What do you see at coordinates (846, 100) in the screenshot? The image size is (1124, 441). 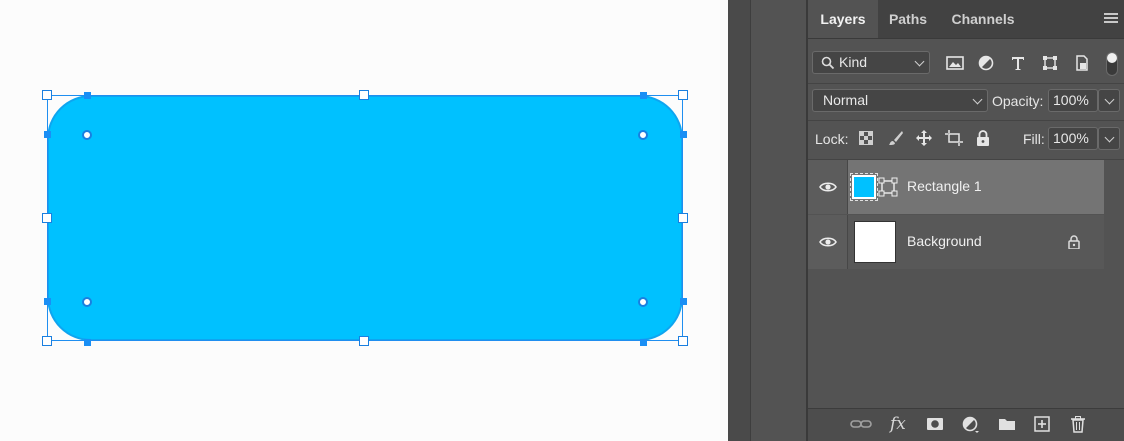 I see `blend-mode-value: Normal` at bounding box center [846, 100].